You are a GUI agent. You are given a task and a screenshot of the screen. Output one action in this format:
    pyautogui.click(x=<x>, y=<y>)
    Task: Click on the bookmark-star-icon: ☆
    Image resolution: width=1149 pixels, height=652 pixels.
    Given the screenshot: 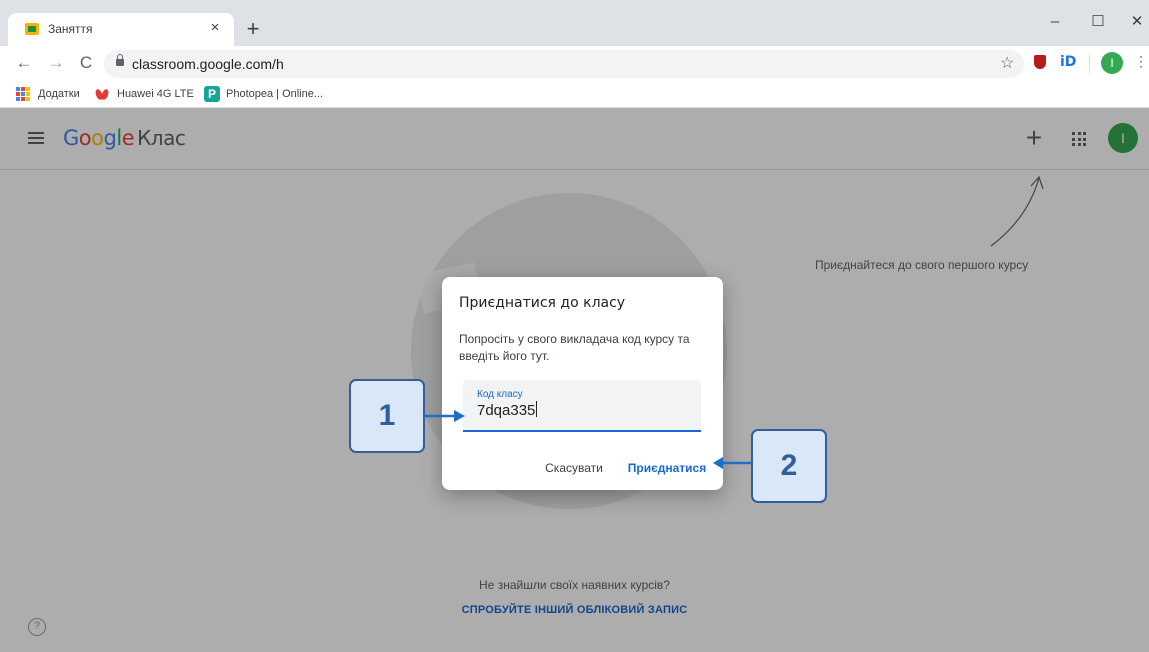 What is the action you would take?
    pyautogui.click(x=1007, y=63)
    